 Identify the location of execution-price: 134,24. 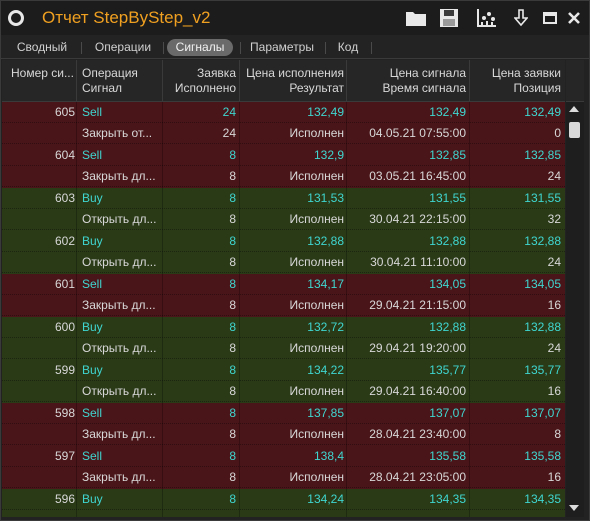
(325, 499).